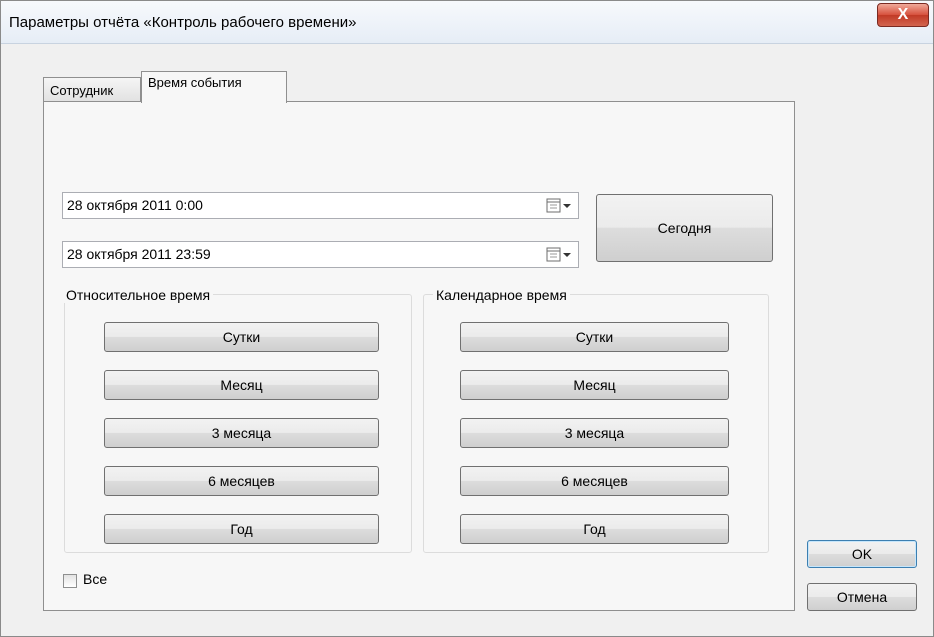  What do you see at coordinates (320, 205) in the screenshot?
I see `date-from-field: 28 октября 2011 0:00` at bounding box center [320, 205].